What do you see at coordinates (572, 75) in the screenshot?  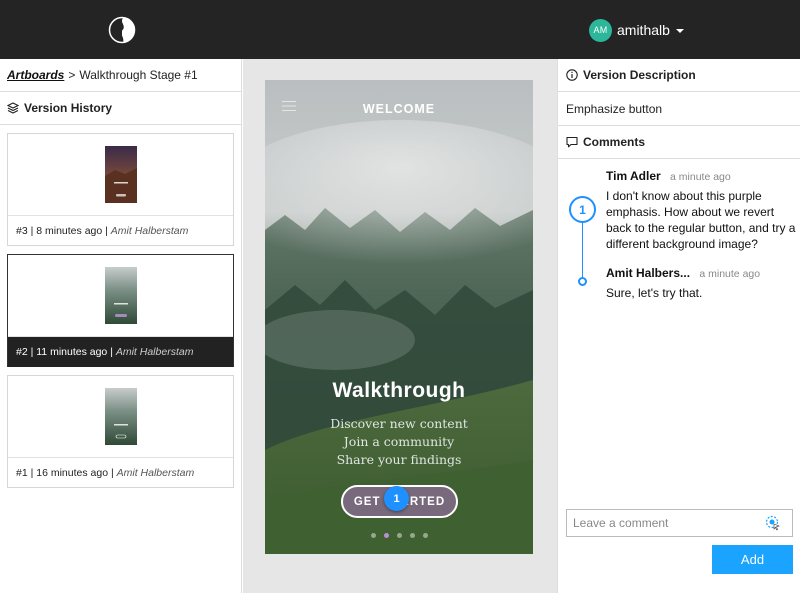 I see `info-icon` at bounding box center [572, 75].